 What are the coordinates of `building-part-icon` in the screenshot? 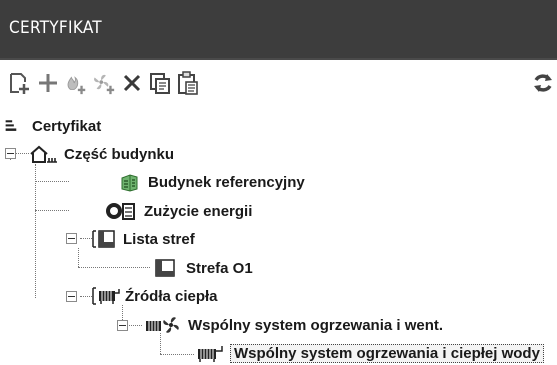 It's located at (43, 154).